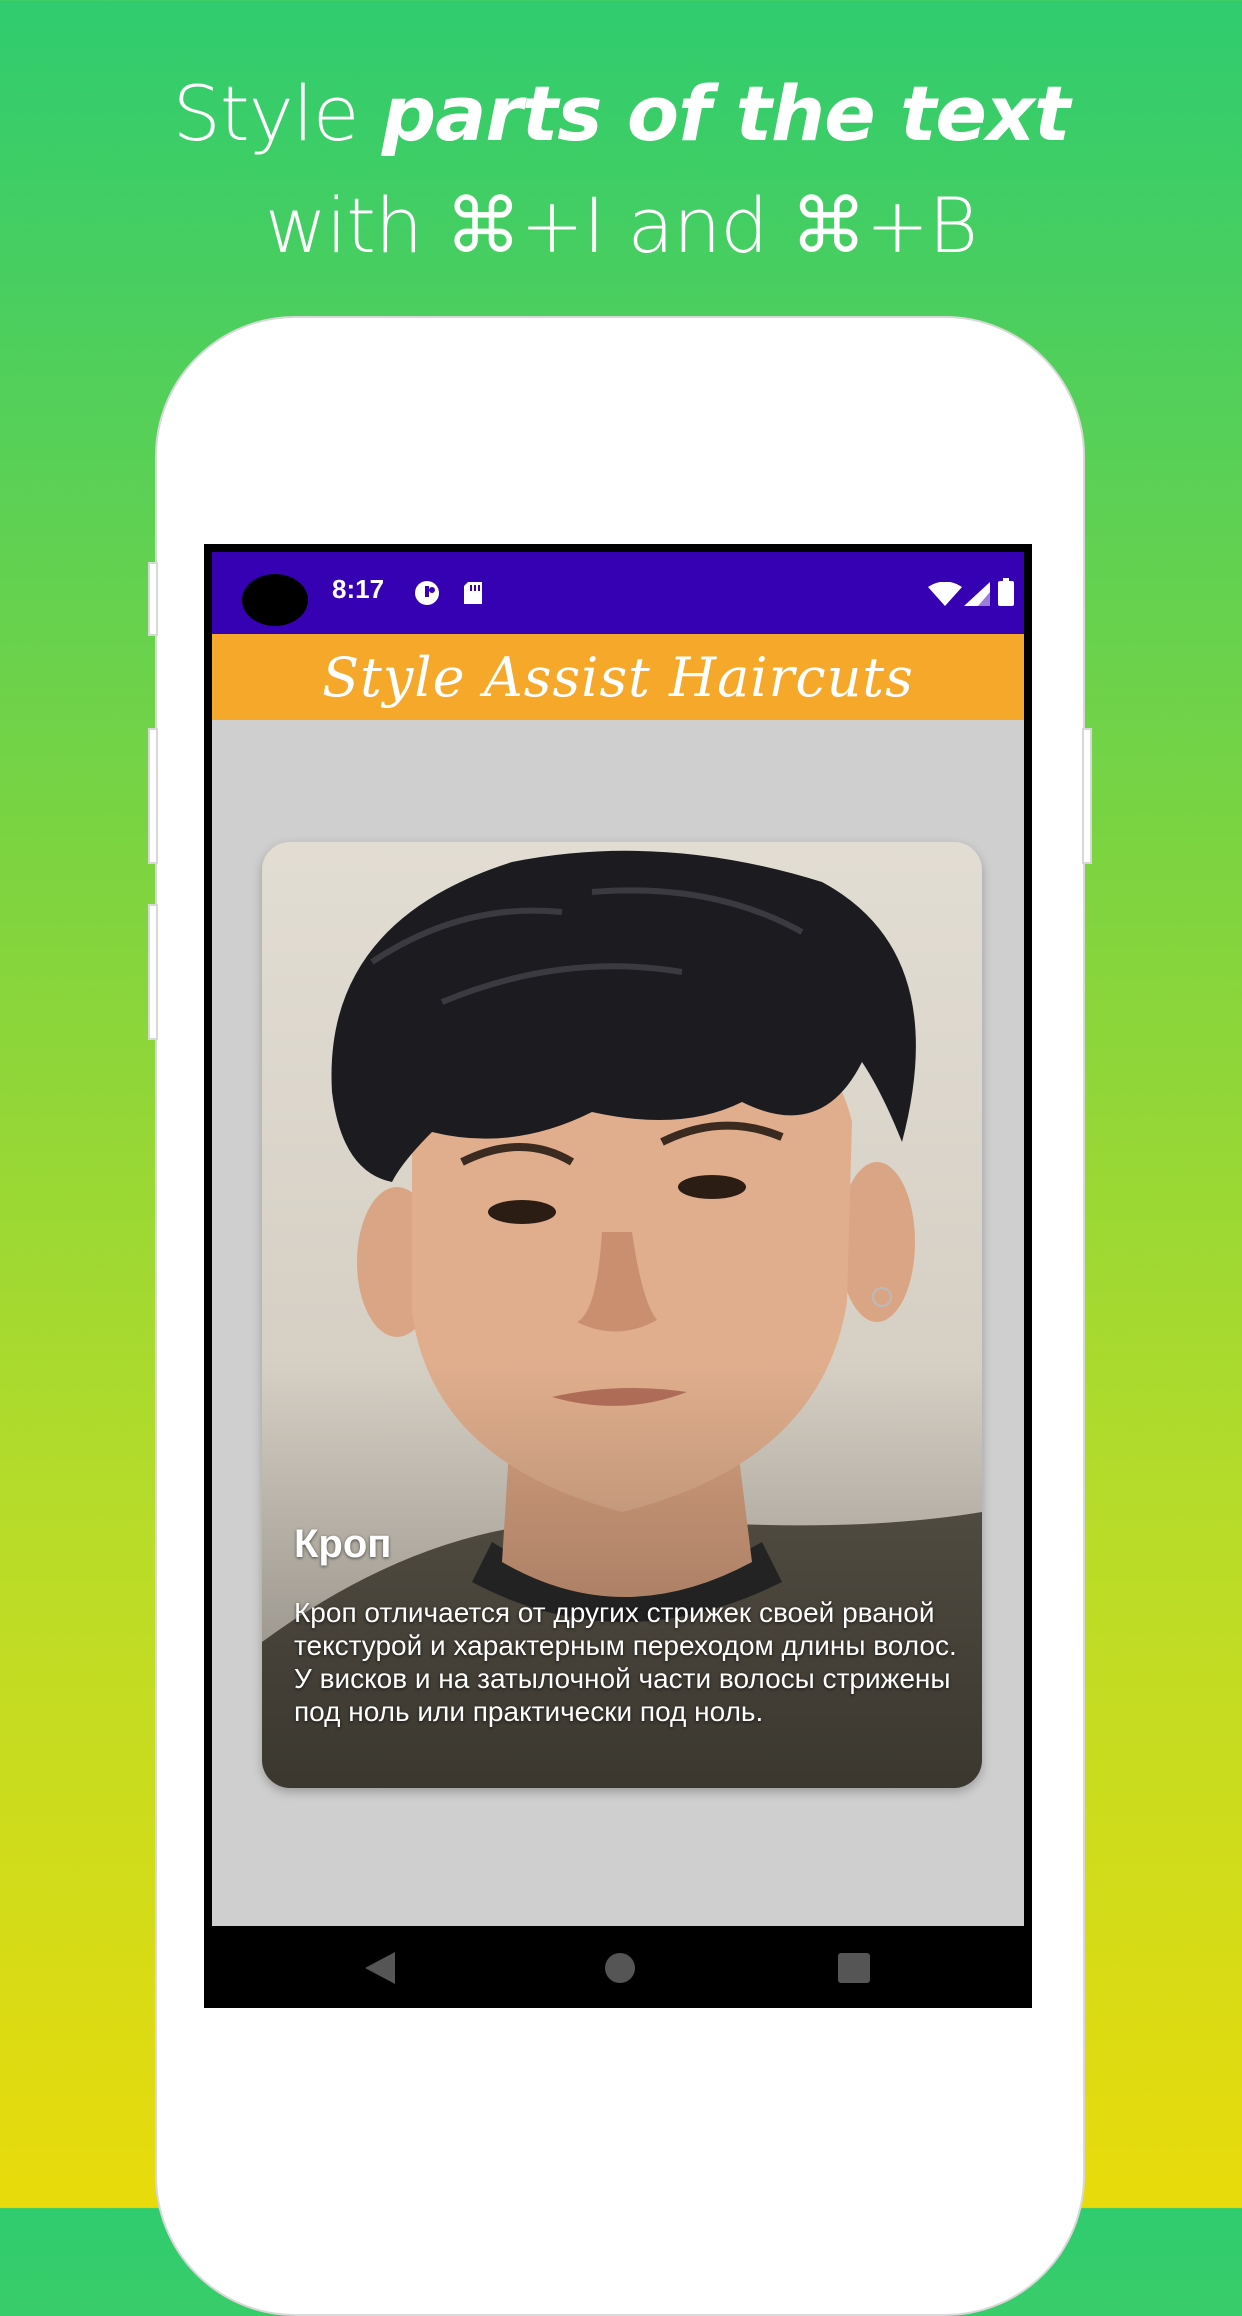 The height and width of the screenshot is (2316, 1242). Describe the element at coordinates (1006, 594) in the screenshot. I see `battery-icon` at that location.